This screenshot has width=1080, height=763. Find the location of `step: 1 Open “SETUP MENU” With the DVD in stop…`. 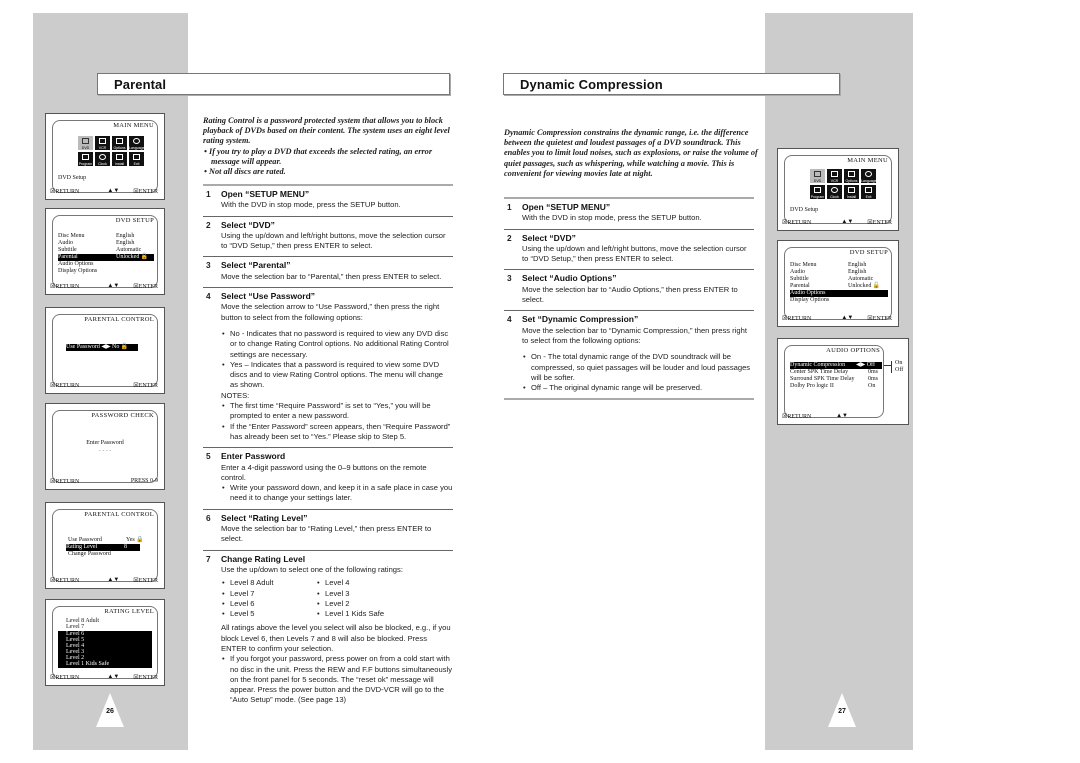

step: 1 Open “SETUP MENU” With the DVD in stop… is located at coordinates (629, 213).